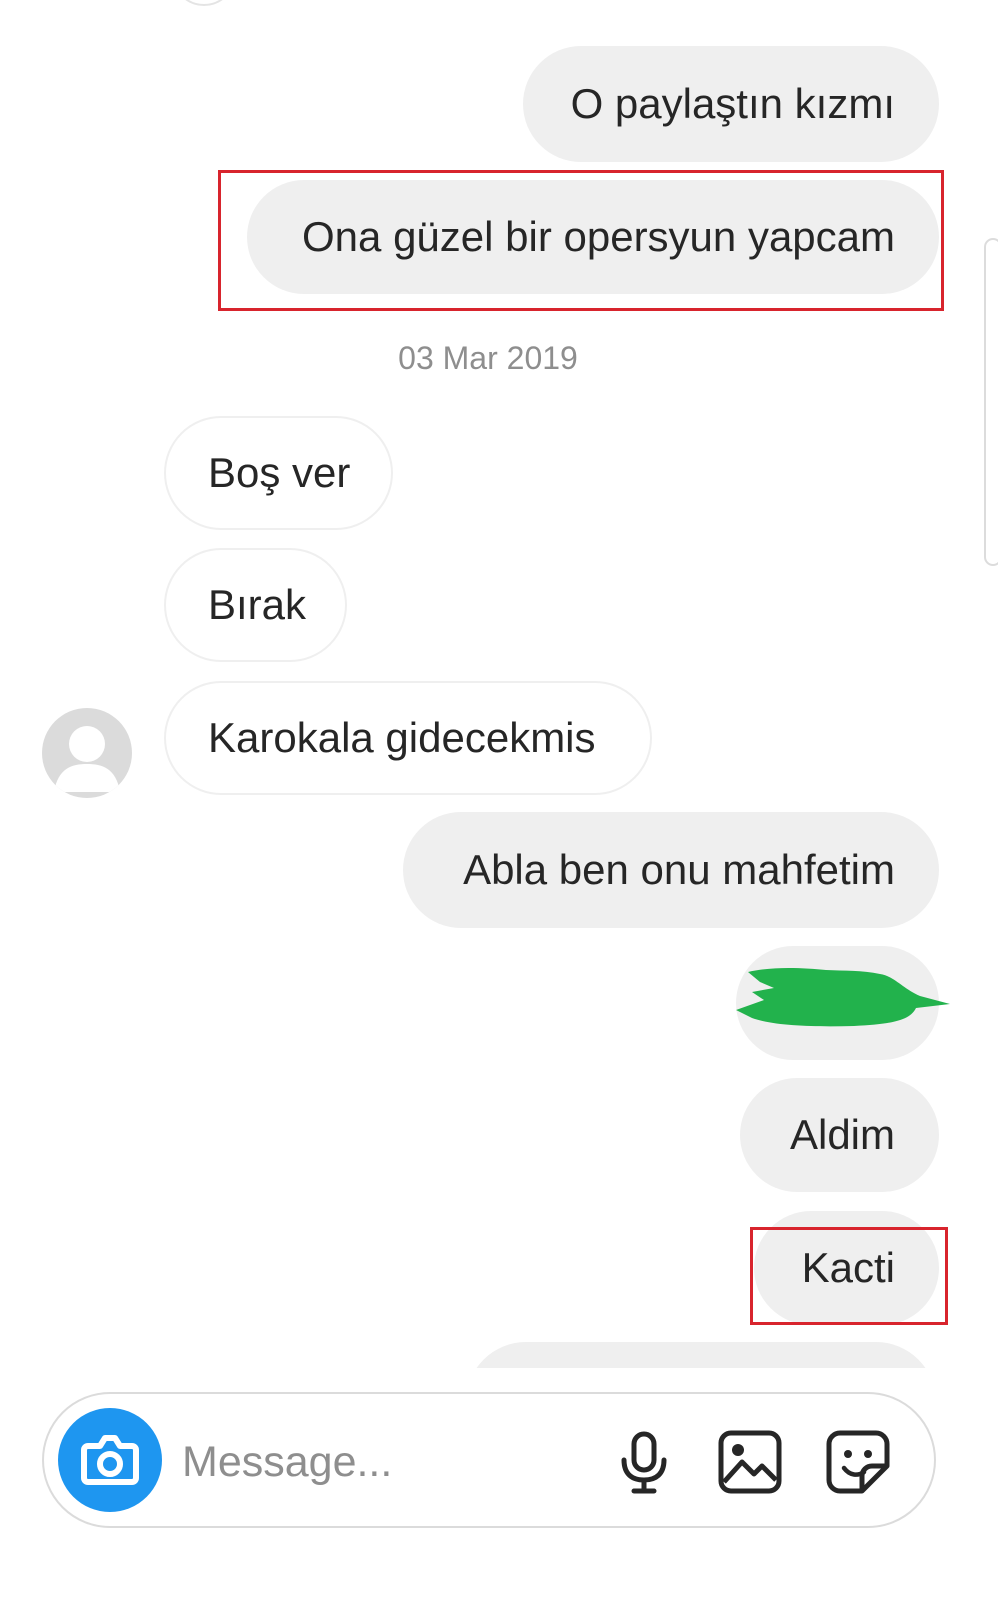 This screenshot has height=1600, width=998. Describe the element at coordinates (488, 358) in the screenshot. I see `date-separator: 03 Mar 2019` at that location.